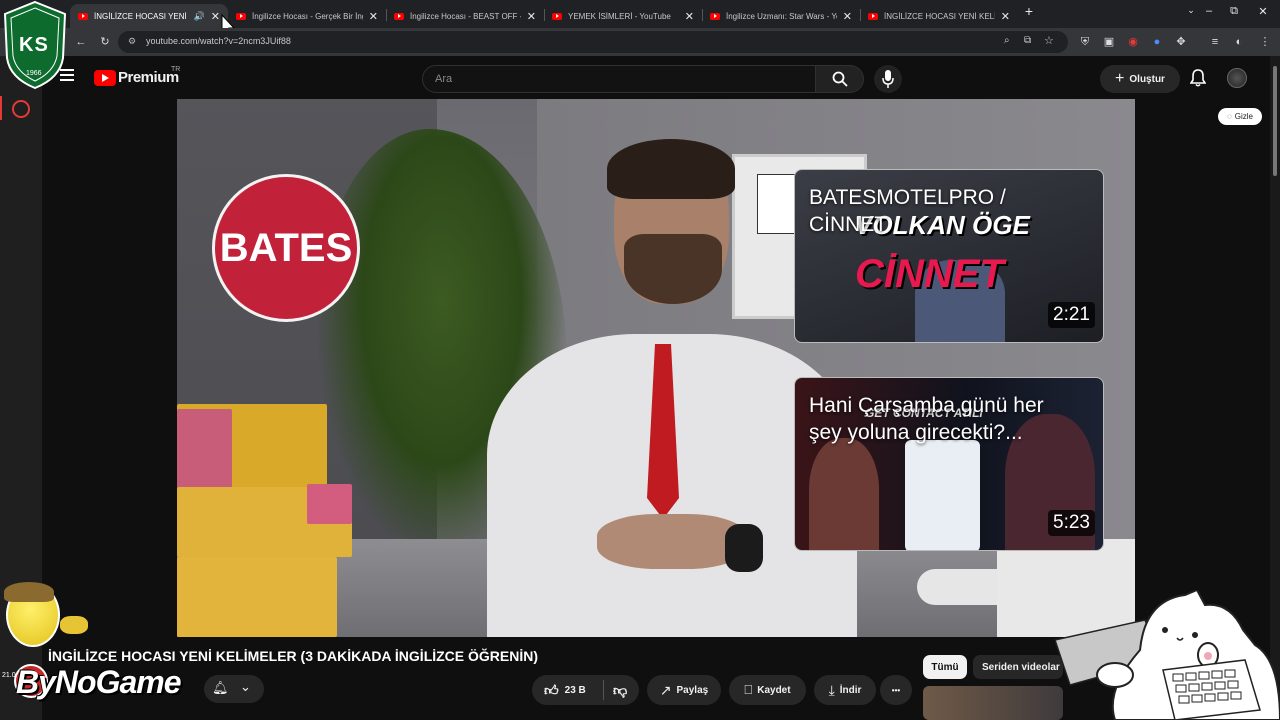 This screenshot has height=720, width=1280. Describe the element at coordinates (234, 689) in the screenshot. I see `subscribed-button: 🔔︎ ⌄` at that location.